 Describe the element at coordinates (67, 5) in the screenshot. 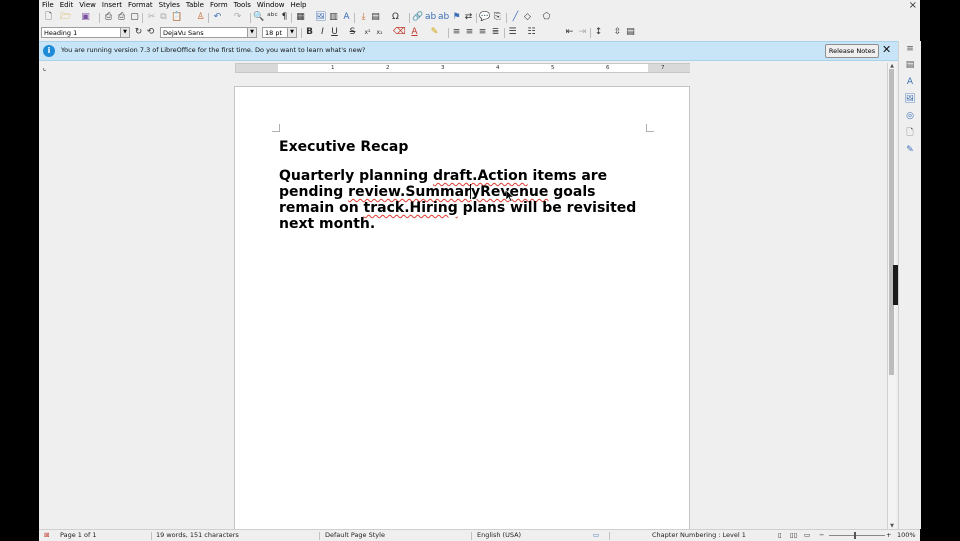

I see `menu-edit: Edit` at that location.